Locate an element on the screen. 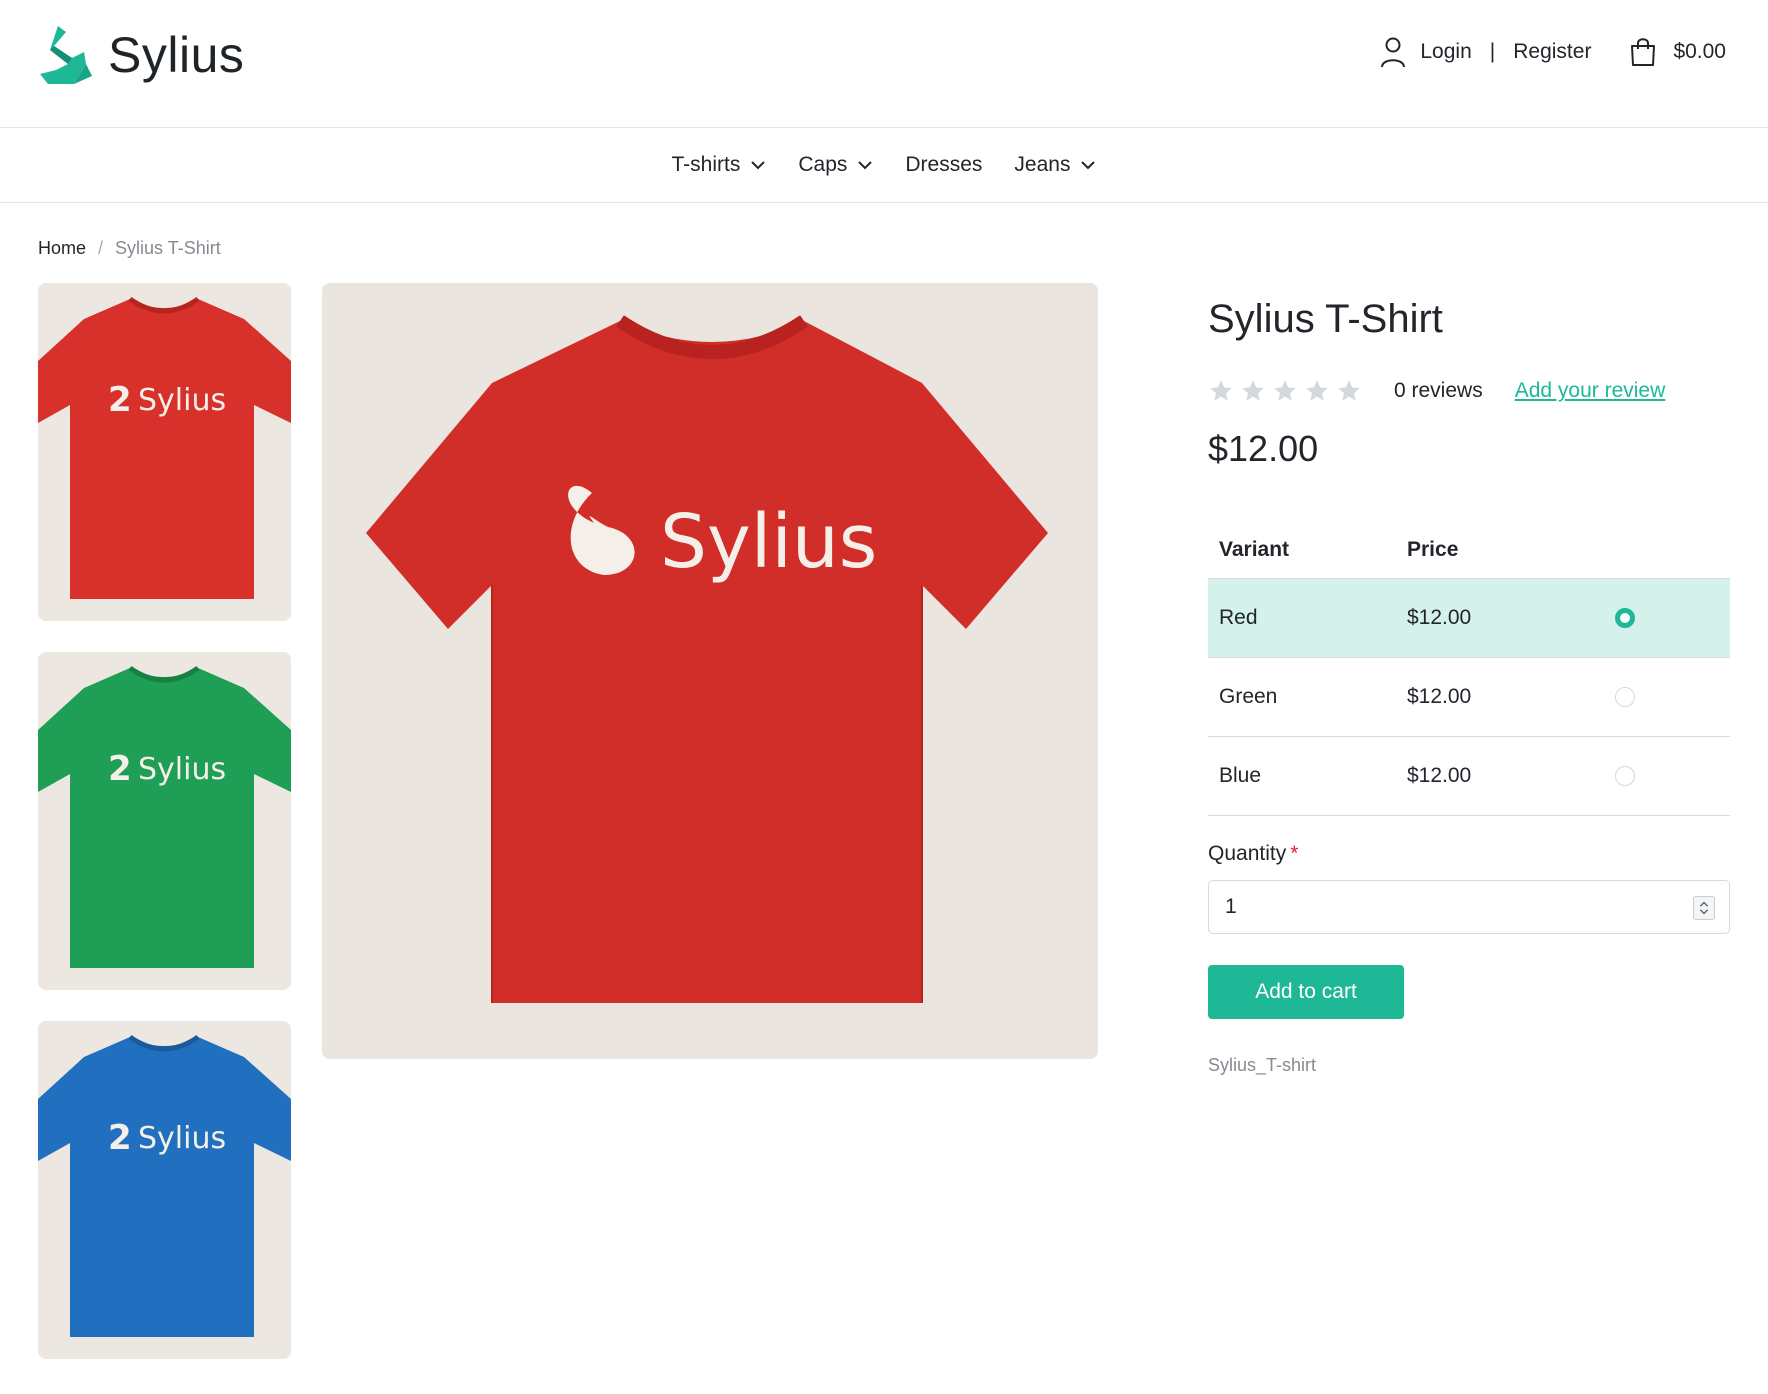  breadcrumb: Home / Sylius T-Shirt is located at coordinates (129, 248).